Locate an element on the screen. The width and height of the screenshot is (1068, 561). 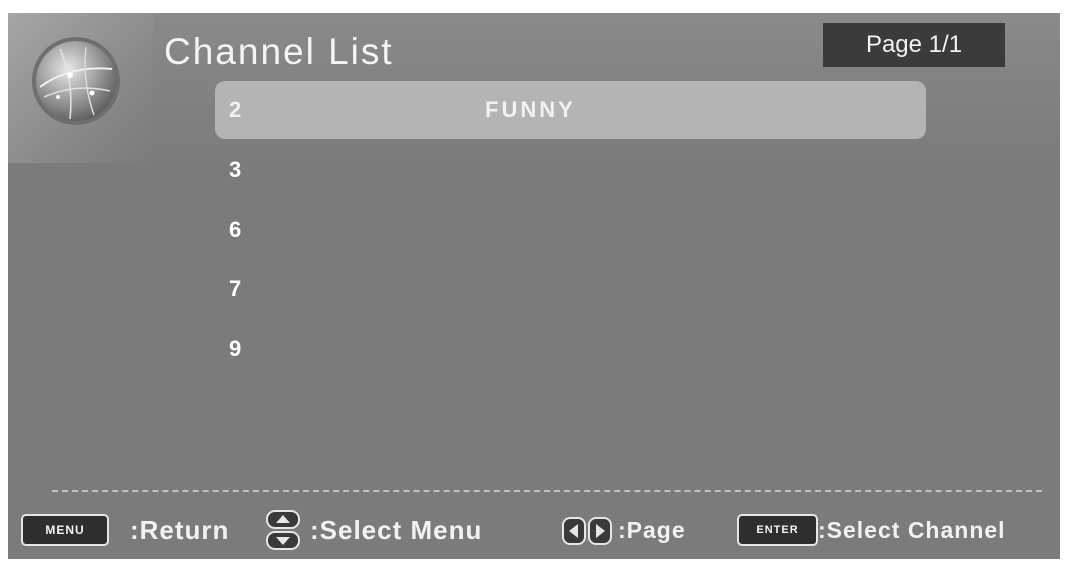
channel-row: 7 is located at coordinates (570, 289).